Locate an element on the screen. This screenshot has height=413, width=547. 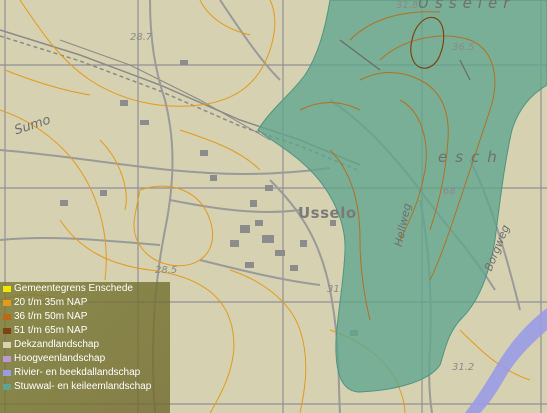
legend-item-36-50m: 36 t/m 50m NAP is located at coordinates (45, 317).